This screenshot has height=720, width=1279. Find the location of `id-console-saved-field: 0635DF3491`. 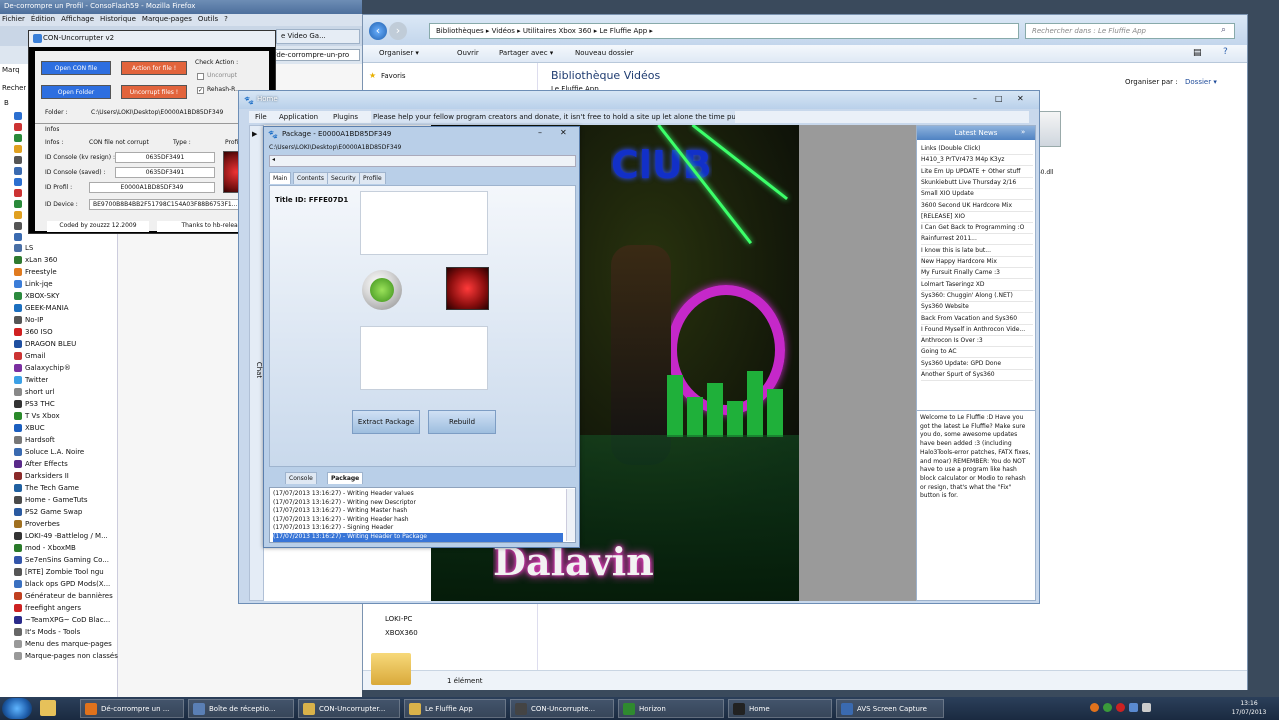

id-console-saved-field: 0635DF3491 is located at coordinates (165, 172).